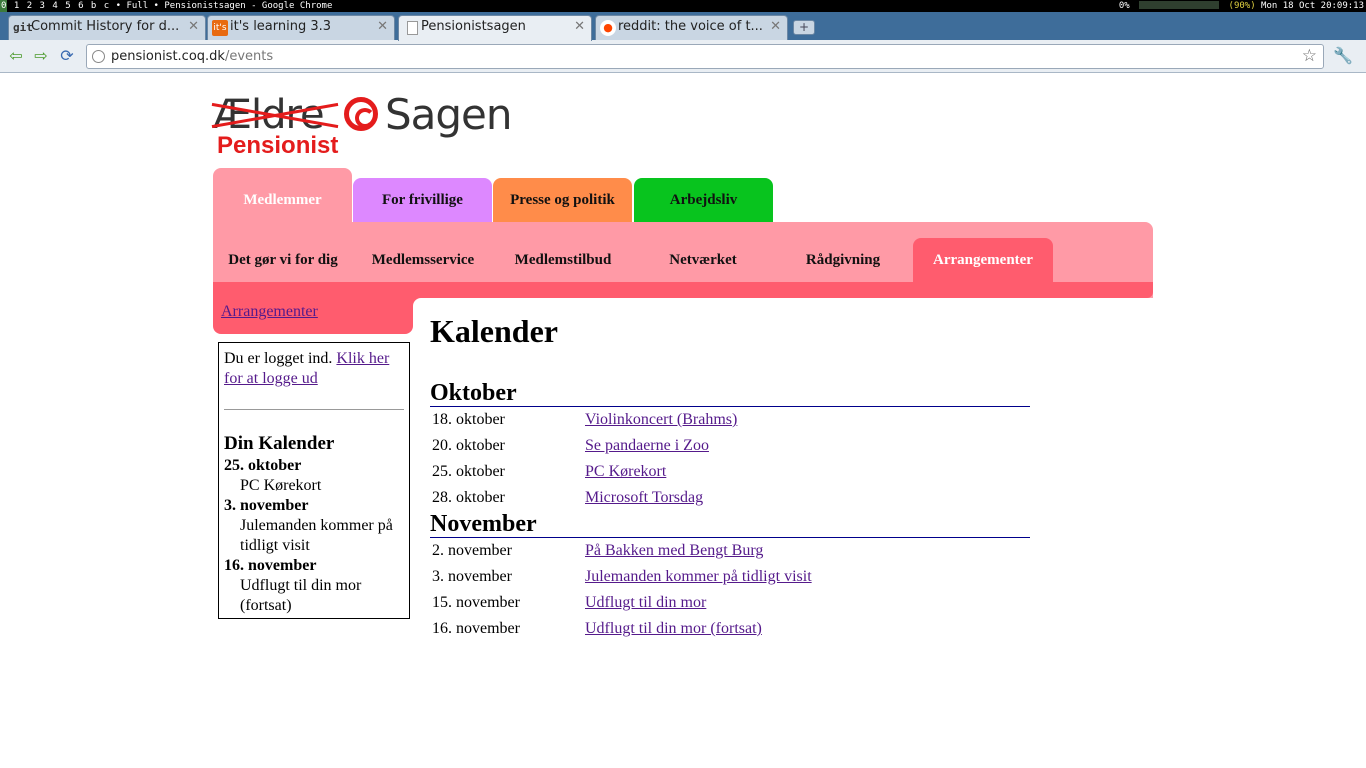 This screenshot has height=768, width=1366. What do you see at coordinates (316, 535) in the screenshot?
I see `sidebar-entry-event: Julemanden kommer på tidligt visit` at bounding box center [316, 535].